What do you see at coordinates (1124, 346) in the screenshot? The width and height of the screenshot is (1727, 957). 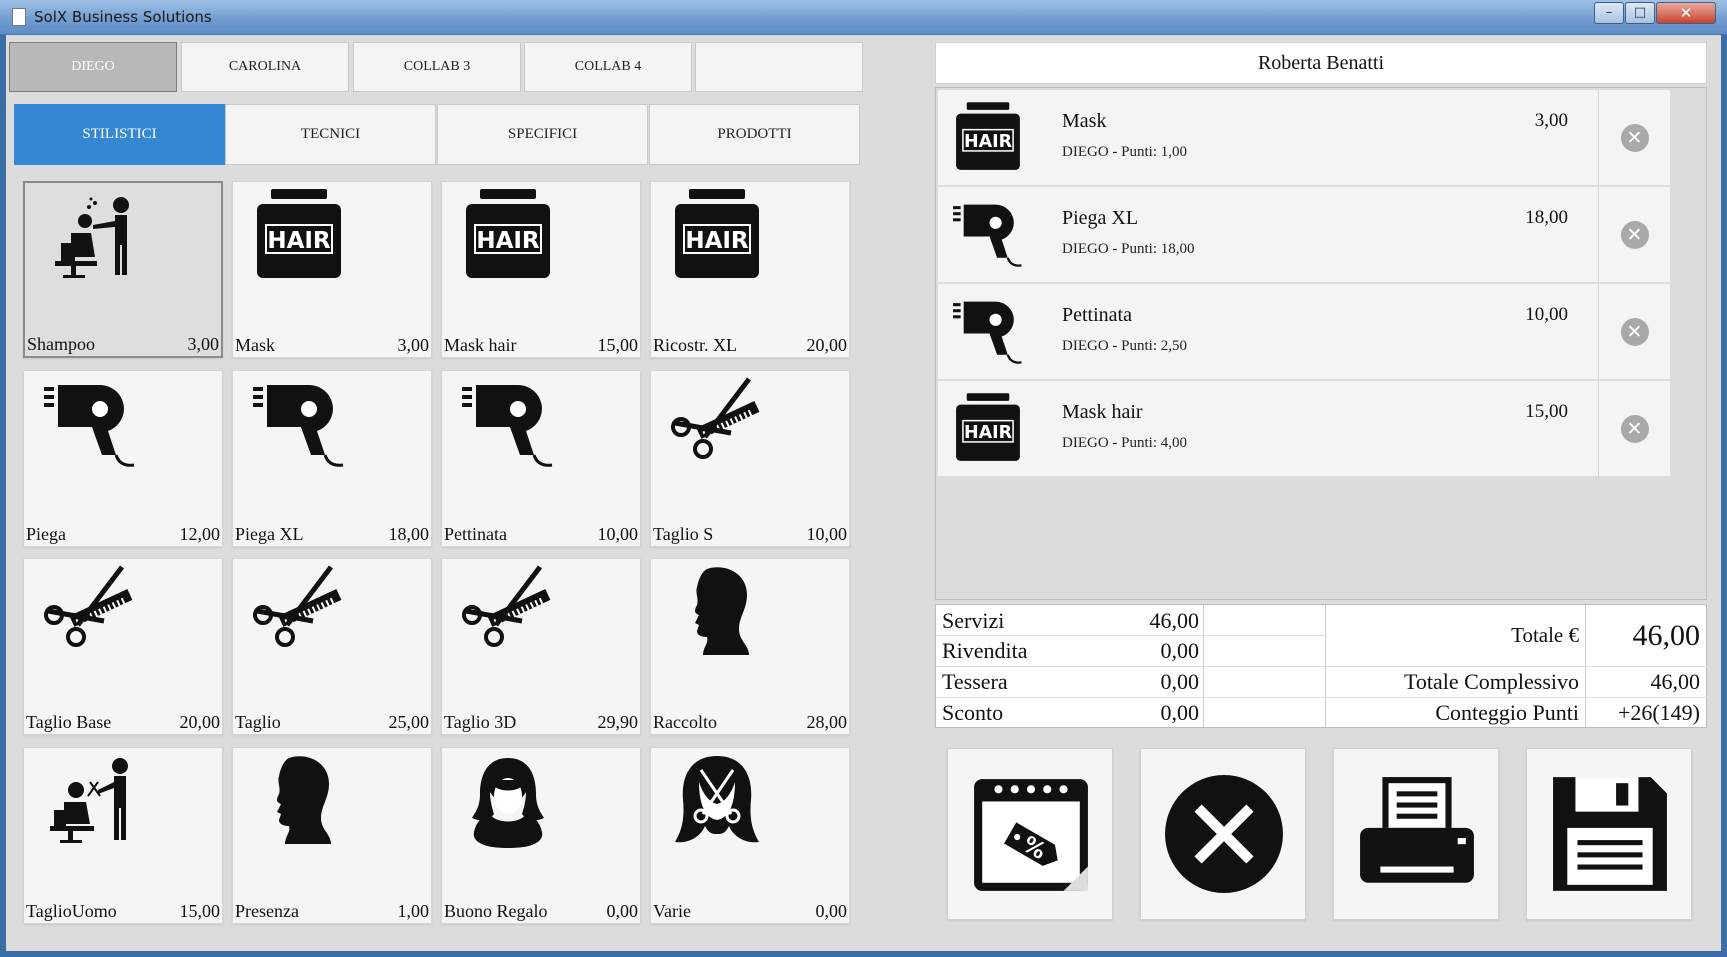 I see `cart-item-detail: DIEGO - Punti: 2,50` at bounding box center [1124, 346].